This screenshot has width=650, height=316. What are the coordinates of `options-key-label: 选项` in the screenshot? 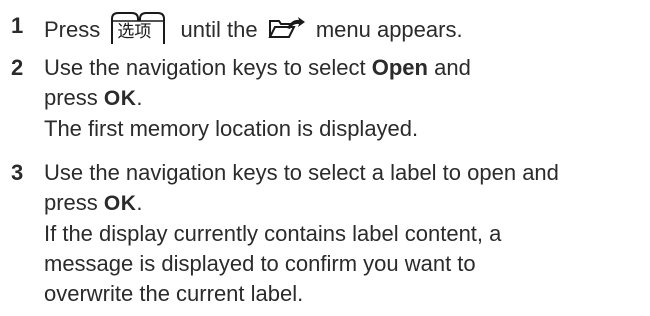 It's located at (134, 32).